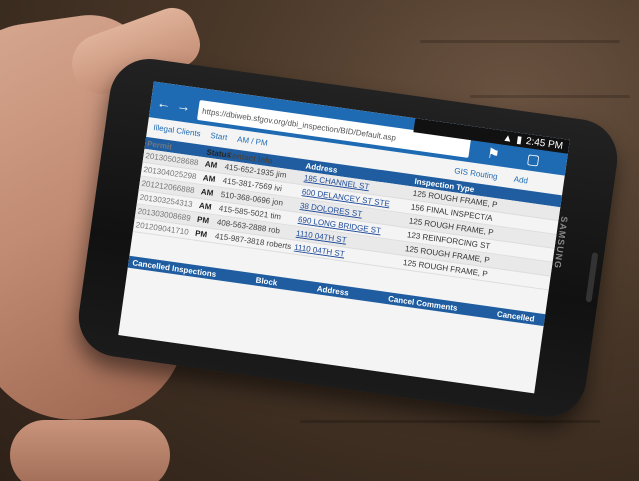 Image resolution: width=639 pixels, height=481 pixels. What do you see at coordinates (219, 135) in the screenshot?
I see `tab-start: Start` at bounding box center [219, 135].